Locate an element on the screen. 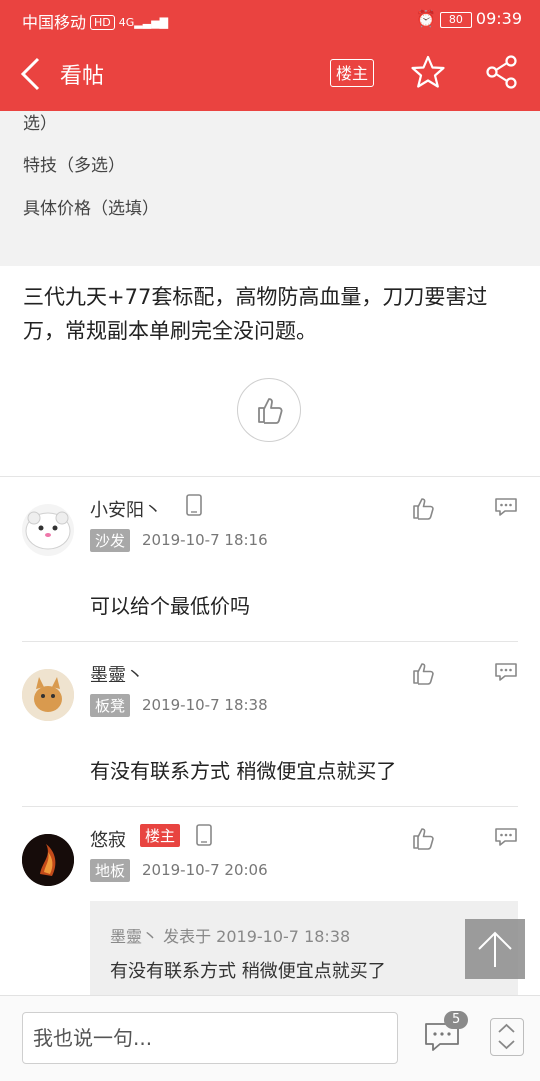  share-icon is located at coordinates (502, 72).